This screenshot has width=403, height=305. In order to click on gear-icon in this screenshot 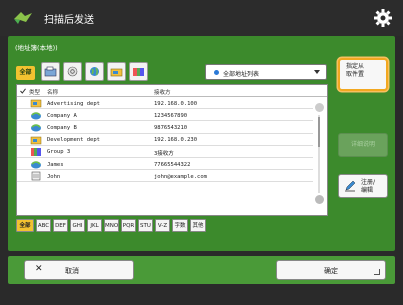, I will do `click(383, 18)`.